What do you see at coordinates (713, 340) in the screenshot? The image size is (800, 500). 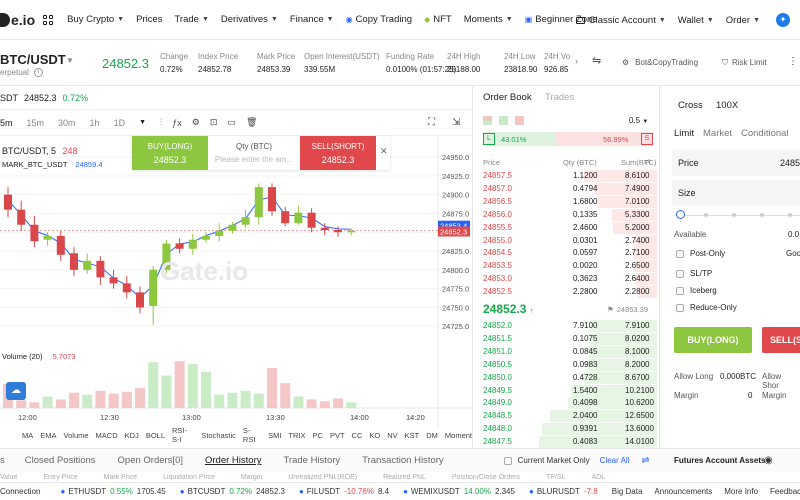 I see `buy-long-button: BUY(LONG)` at bounding box center [713, 340].